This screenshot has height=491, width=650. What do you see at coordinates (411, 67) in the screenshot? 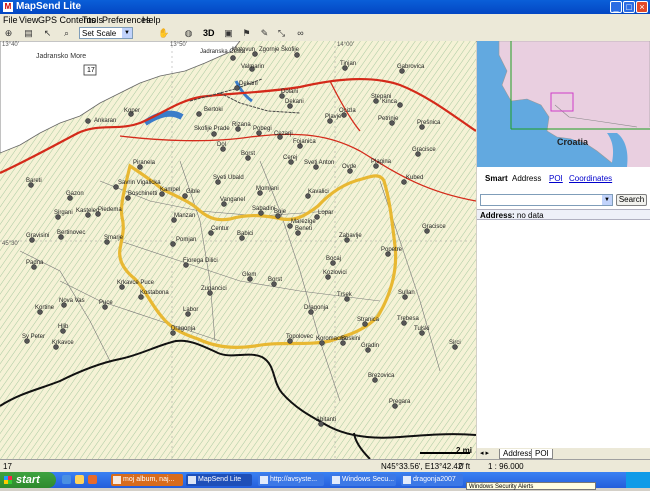
I see `town-label: Gabrovica` at bounding box center [411, 67].